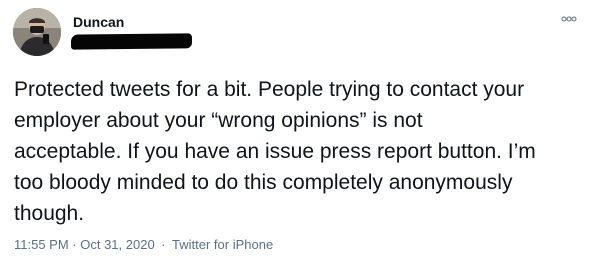 This screenshot has height=270, width=594. I want to click on redacted-handle, so click(131, 41).